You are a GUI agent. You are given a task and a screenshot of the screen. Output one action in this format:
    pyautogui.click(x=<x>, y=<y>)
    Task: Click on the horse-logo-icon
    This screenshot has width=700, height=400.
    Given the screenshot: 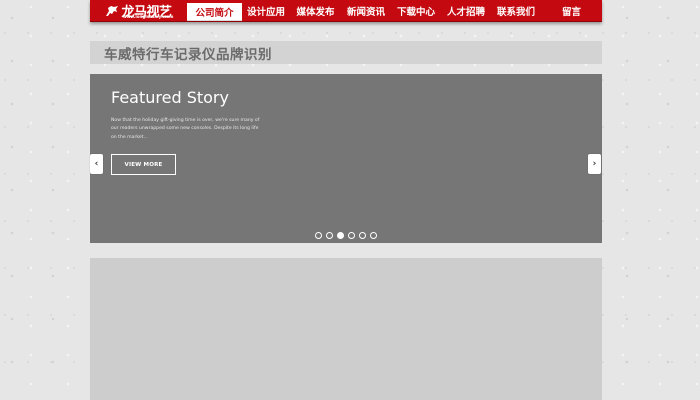 What is the action you would take?
    pyautogui.click(x=112, y=11)
    